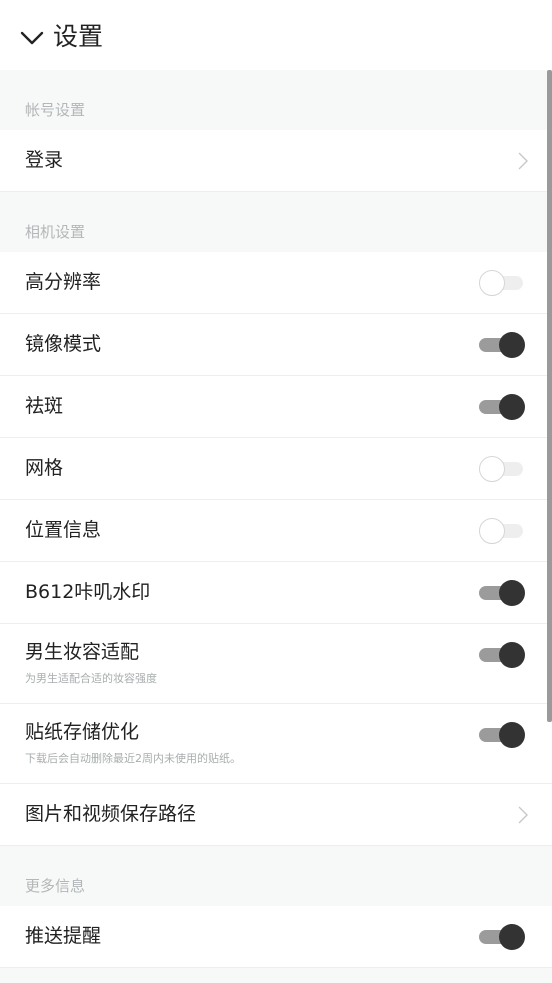  What do you see at coordinates (63, 936) in the screenshot?
I see `setting-label: 推送提醒` at bounding box center [63, 936].